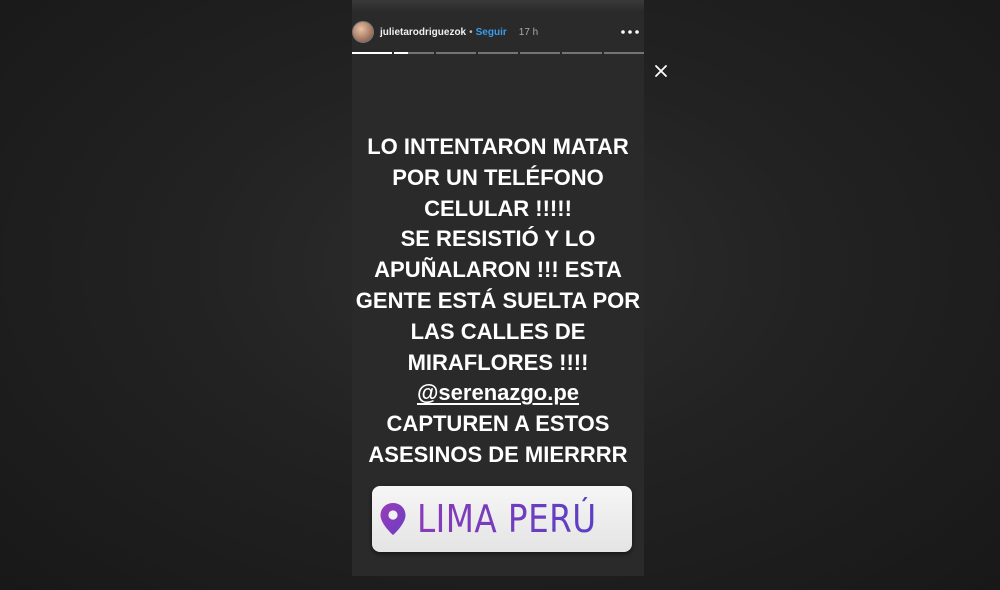  Describe the element at coordinates (506, 519) in the screenshot. I see `location-label: LIMA PERÚ` at that location.